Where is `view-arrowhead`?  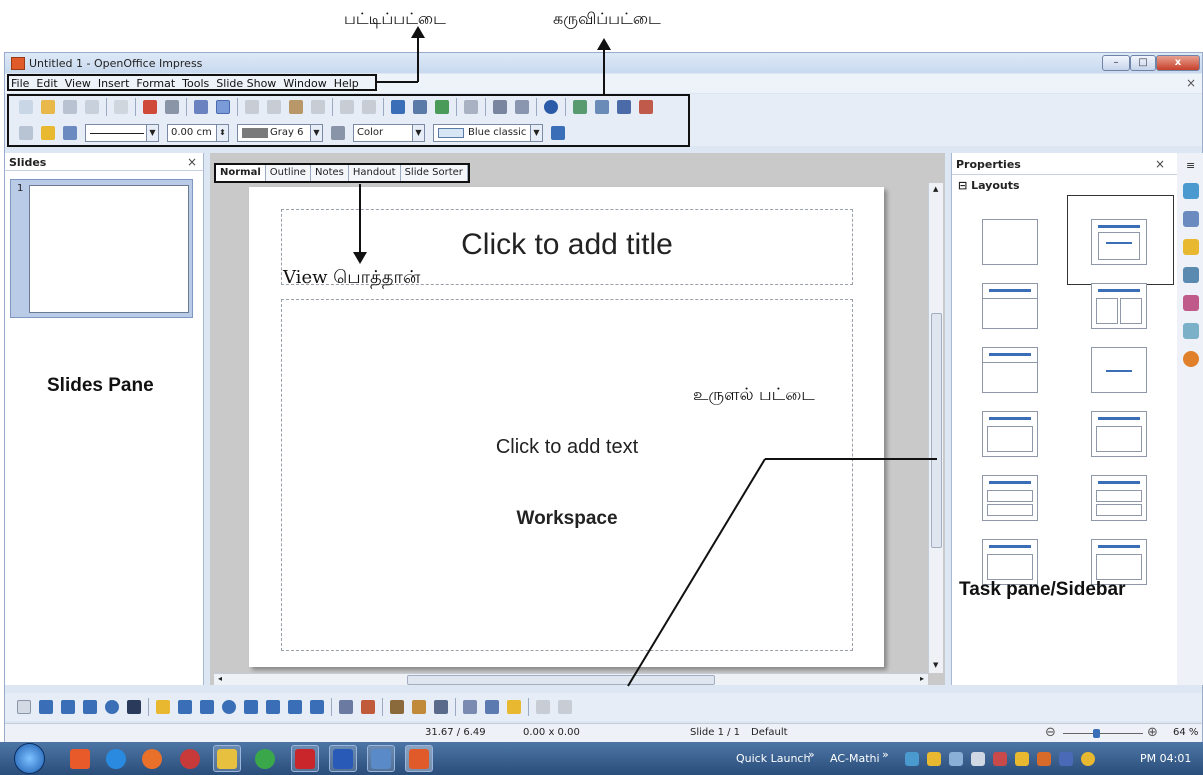 view-arrowhead is located at coordinates (360, 258).